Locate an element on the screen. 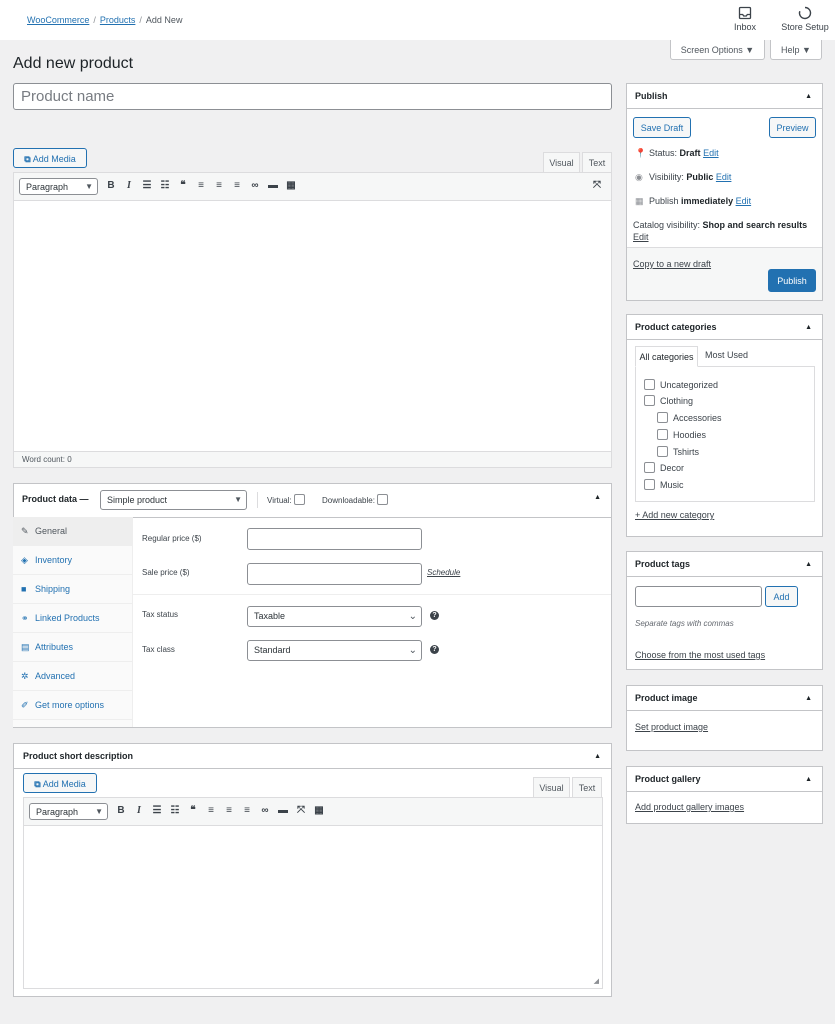 The width and height of the screenshot is (835, 1024). short-tab-text: Text is located at coordinates (587, 787).